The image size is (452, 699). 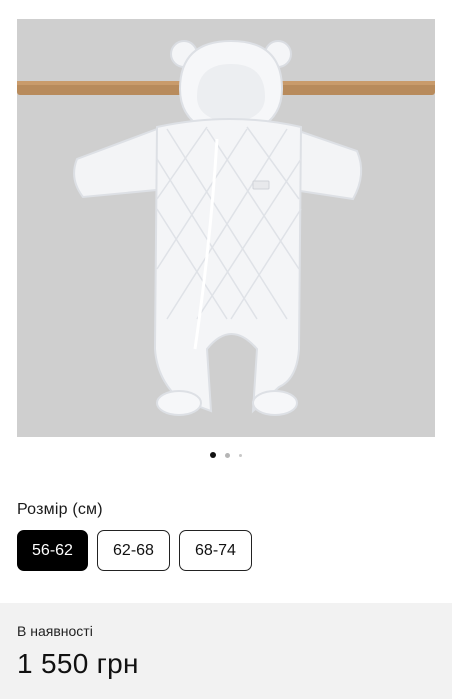 I want to click on size-option-56-62: 56-62, so click(x=52, y=550).